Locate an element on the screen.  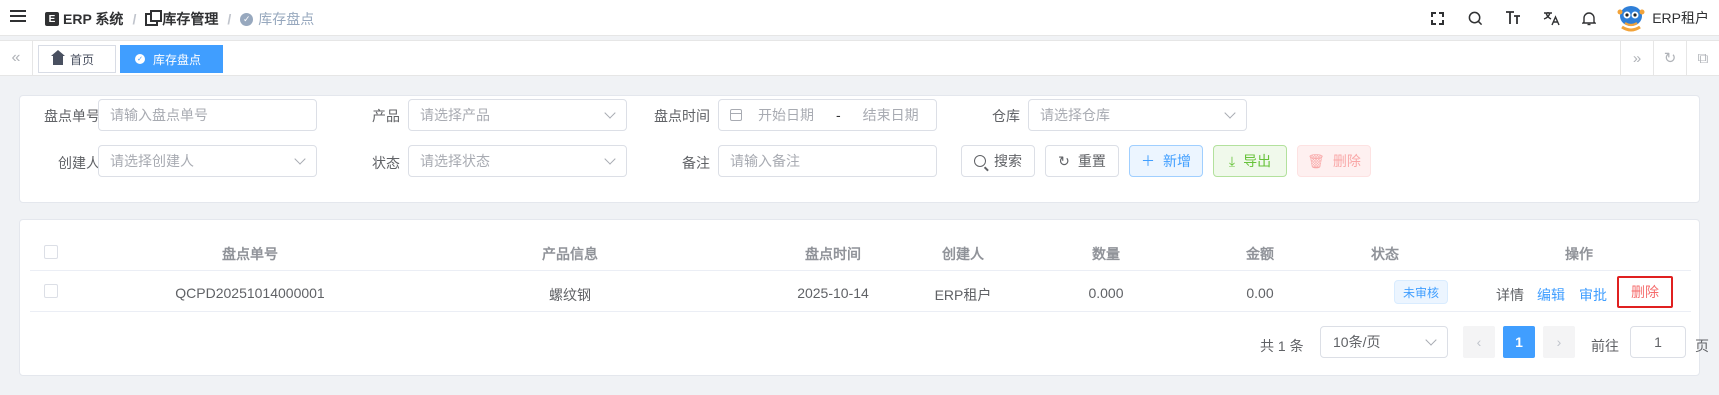
time-label: 盘点时间 is located at coordinates (682, 116).